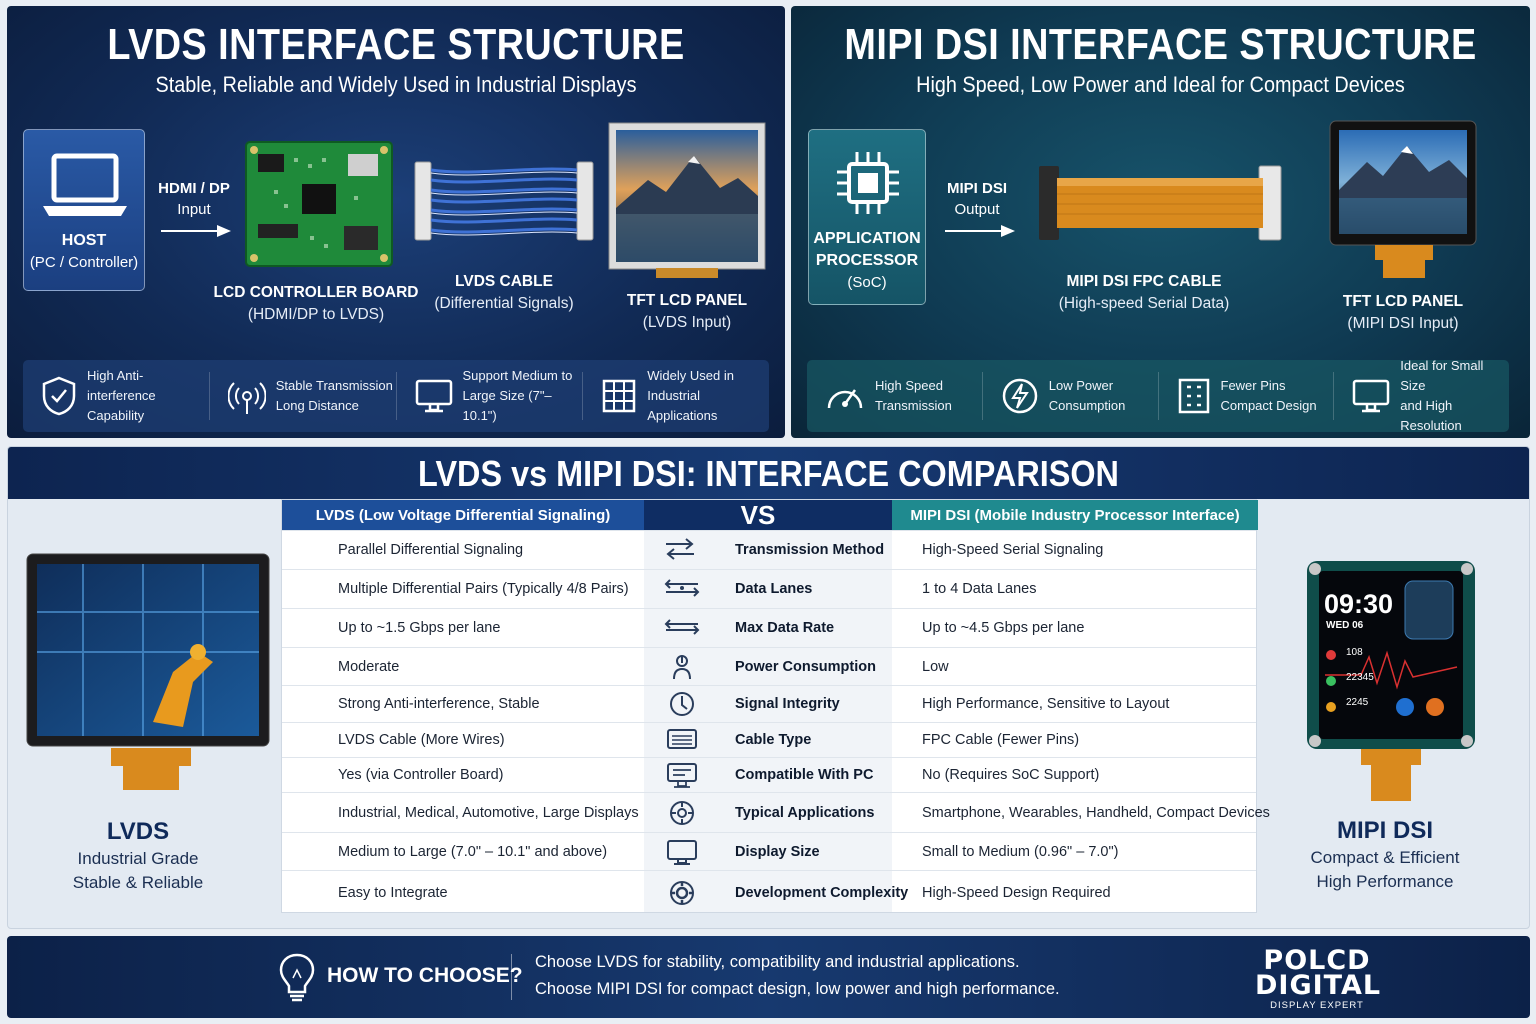 The width and height of the screenshot is (1536, 1024). Describe the element at coordinates (774, 589) in the screenshot. I see `comparison-aspect: Data Lanes` at that location.